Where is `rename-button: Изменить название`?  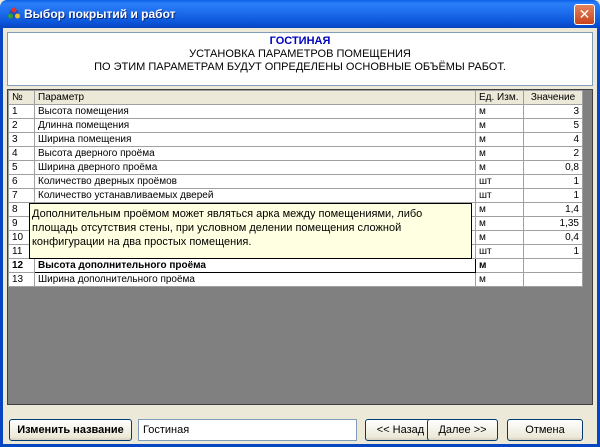 rename-button: Изменить название is located at coordinates (70, 430).